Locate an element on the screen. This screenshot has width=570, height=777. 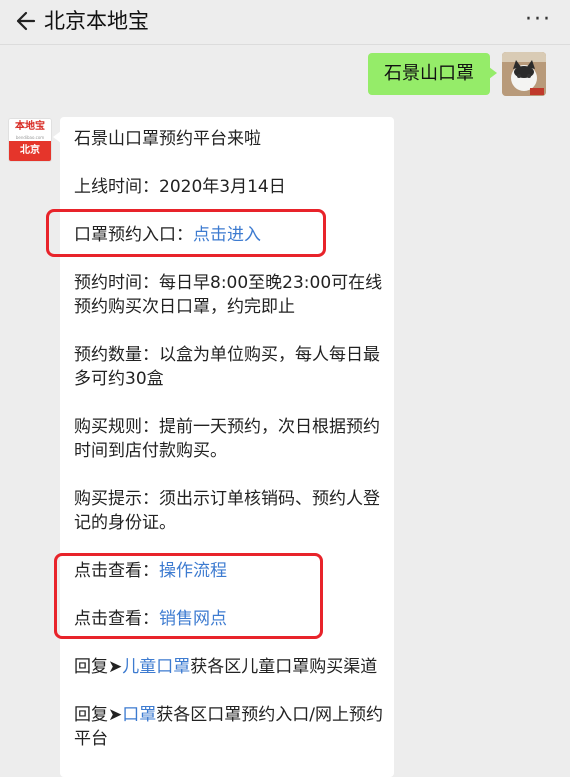
highlight-box-links is located at coordinates (188, 596).